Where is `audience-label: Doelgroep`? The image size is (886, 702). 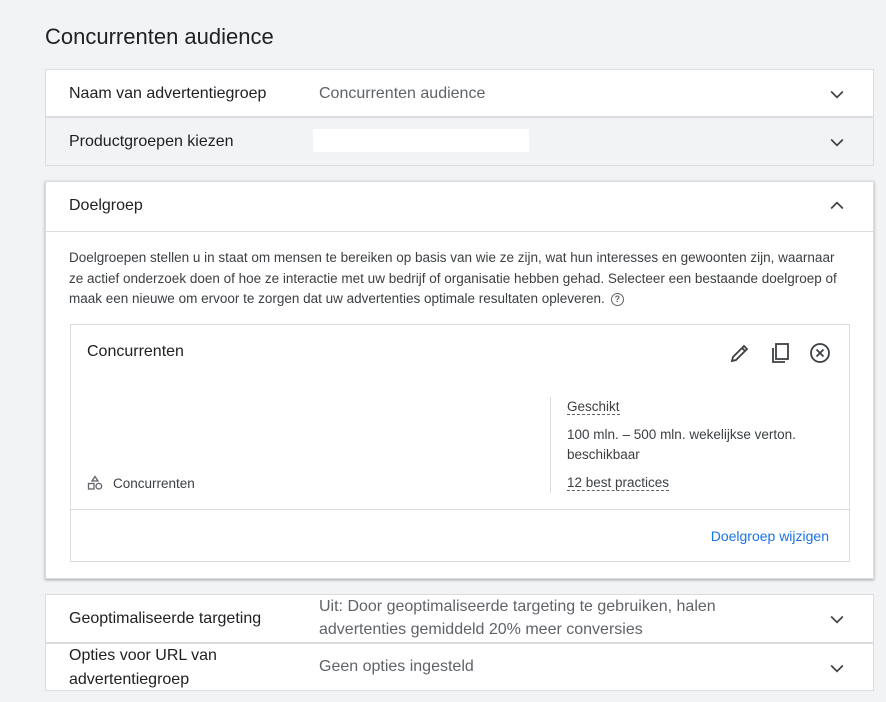 audience-label: Doelgroep is located at coordinates (106, 205).